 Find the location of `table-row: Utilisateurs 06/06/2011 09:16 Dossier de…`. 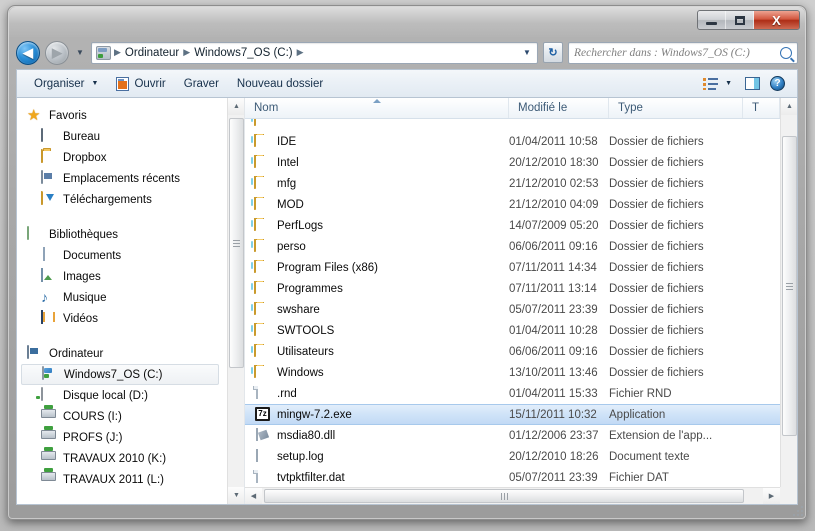

table-row: Utilisateurs 06/06/2011 09:16 Dossier de… is located at coordinates (512, 351).